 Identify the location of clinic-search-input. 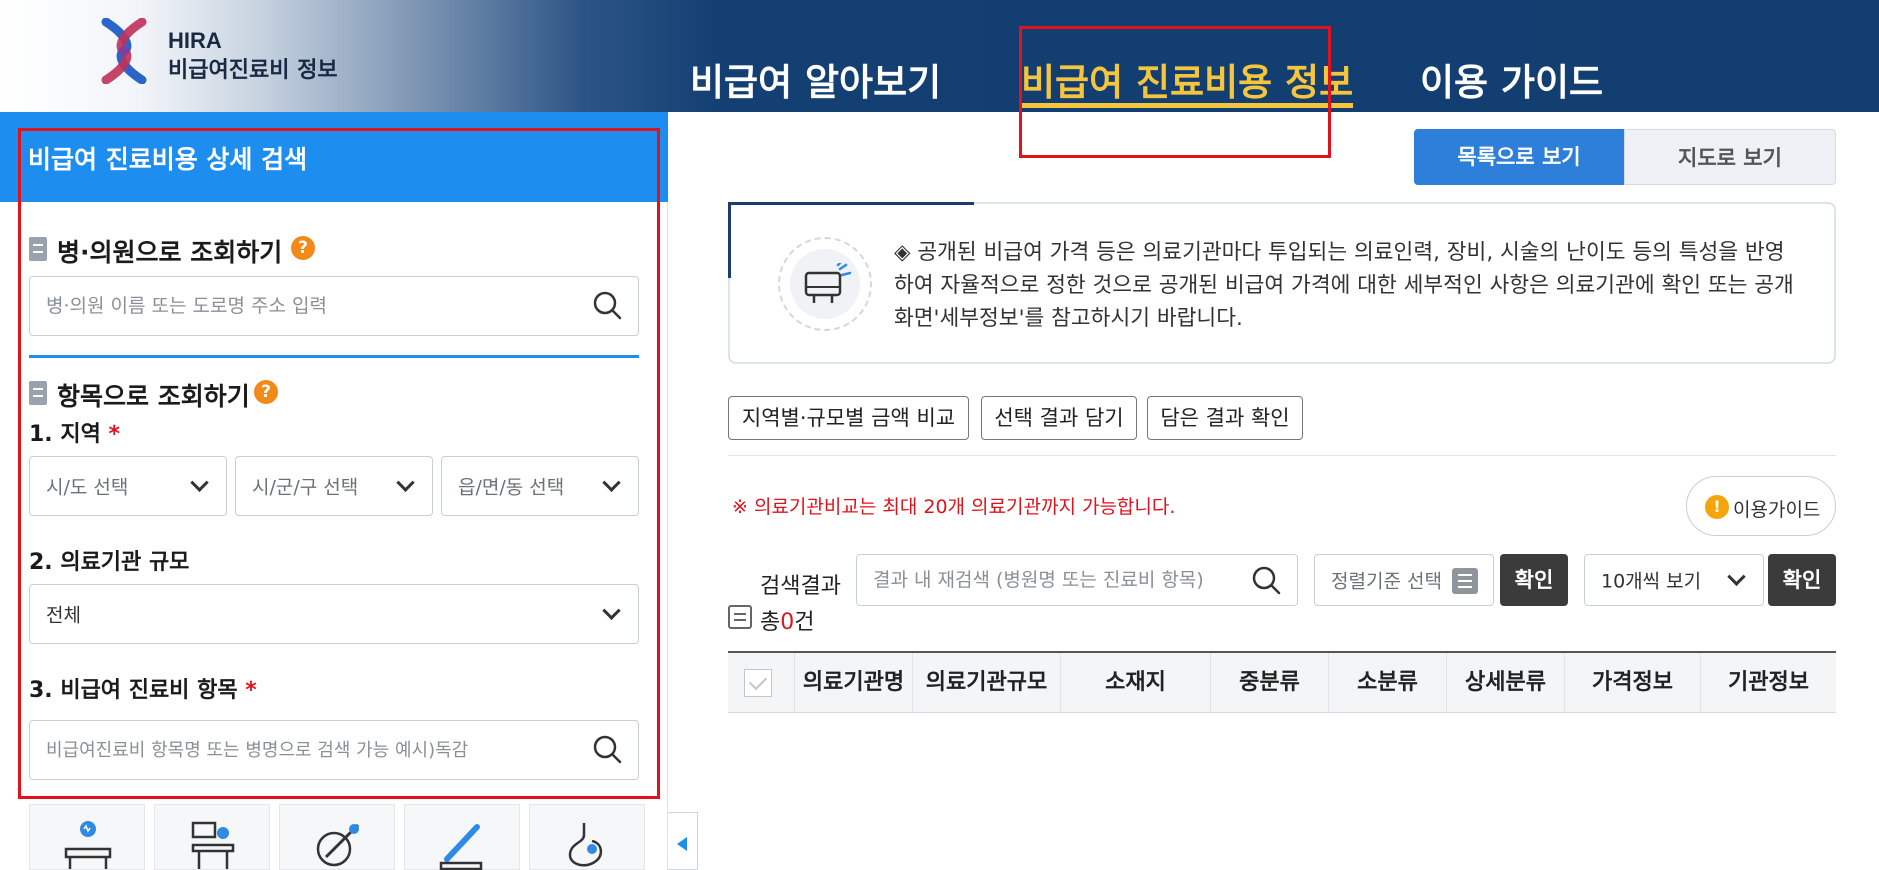
(316, 306).